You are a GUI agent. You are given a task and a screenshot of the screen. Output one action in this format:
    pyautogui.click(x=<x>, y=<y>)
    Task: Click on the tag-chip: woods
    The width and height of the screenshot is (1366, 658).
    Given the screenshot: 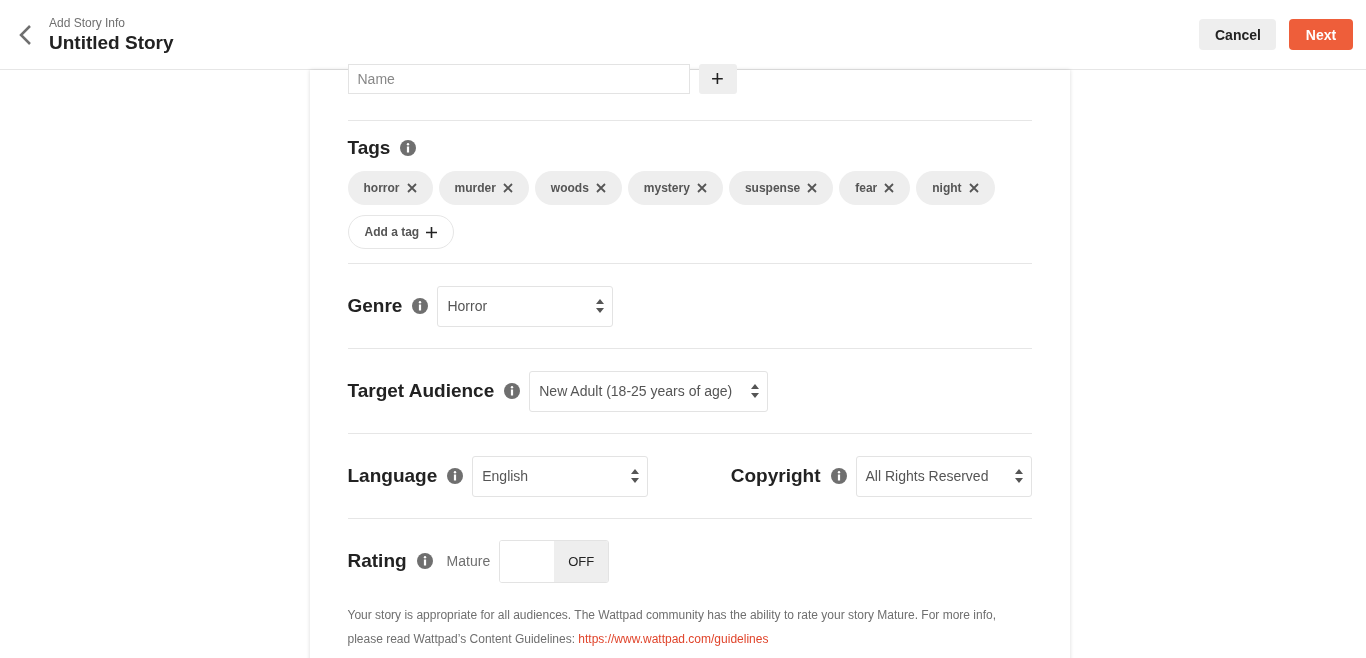 What is the action you would take?
    pyautogui.click(x=578, y=188)
    